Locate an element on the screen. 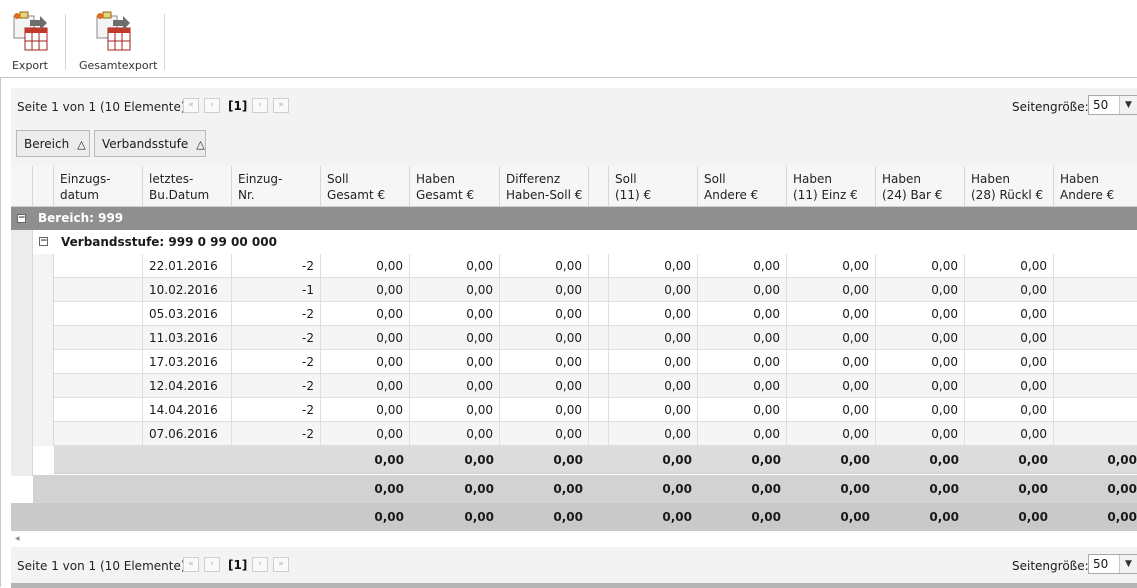  group-label: Bereich: 999 is located at coordinates (81, 218).